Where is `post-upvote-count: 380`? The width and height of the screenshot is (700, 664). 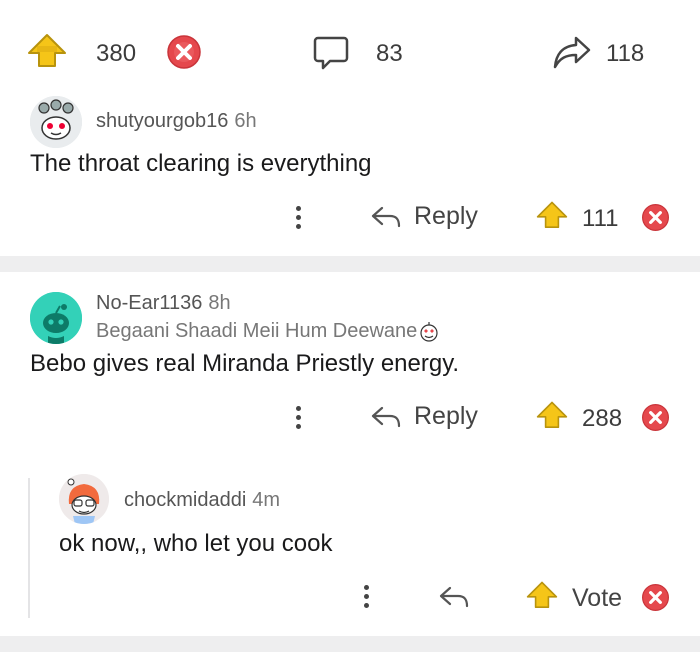 post-upvote-count: 380 is located at coordinates (116, 53).